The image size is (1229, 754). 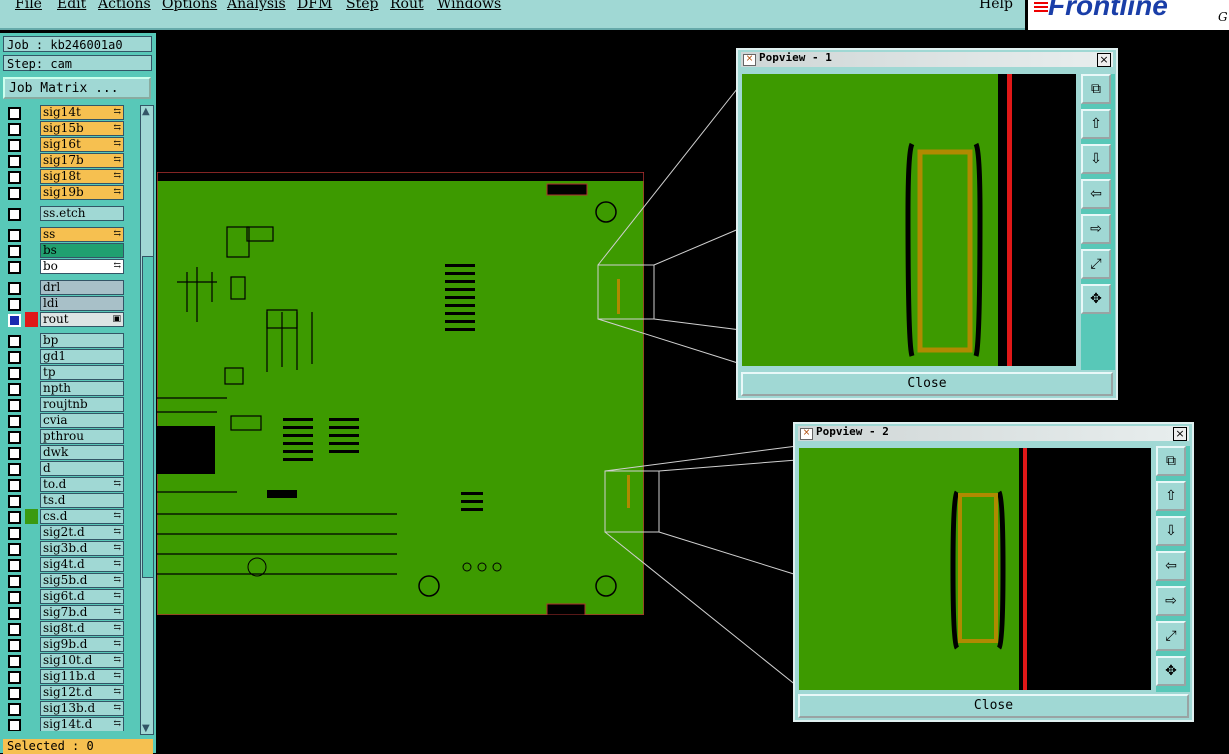 What do you see at coordinates (82, 388) in the screenshot?
I see `layer-name: npth` at bounding box center [82, 388].